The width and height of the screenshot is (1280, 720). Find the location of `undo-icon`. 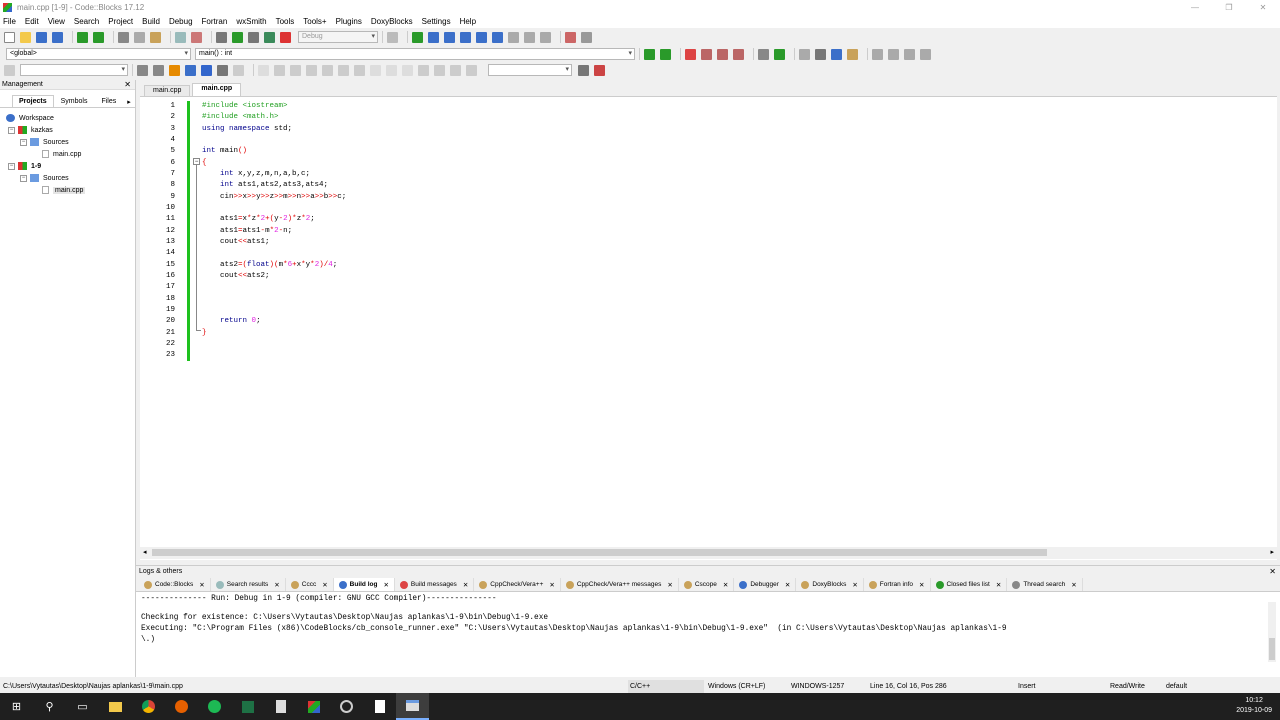

undo-icon is located at coordinates (82, 37).